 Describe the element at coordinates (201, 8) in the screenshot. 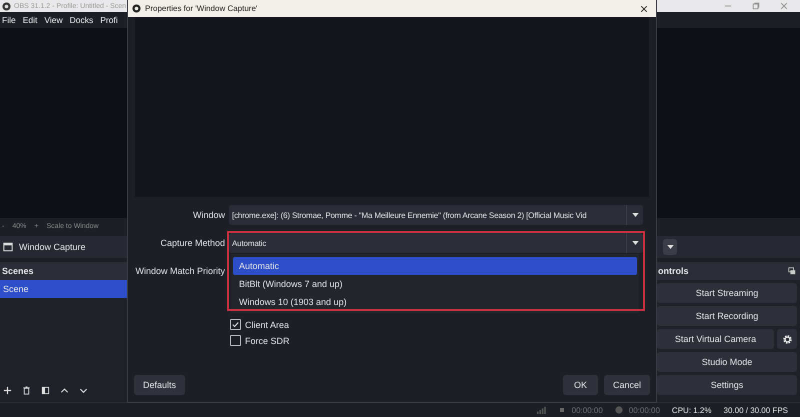

I see `dialog-title: Properties for 'Window Capture'` at that location.